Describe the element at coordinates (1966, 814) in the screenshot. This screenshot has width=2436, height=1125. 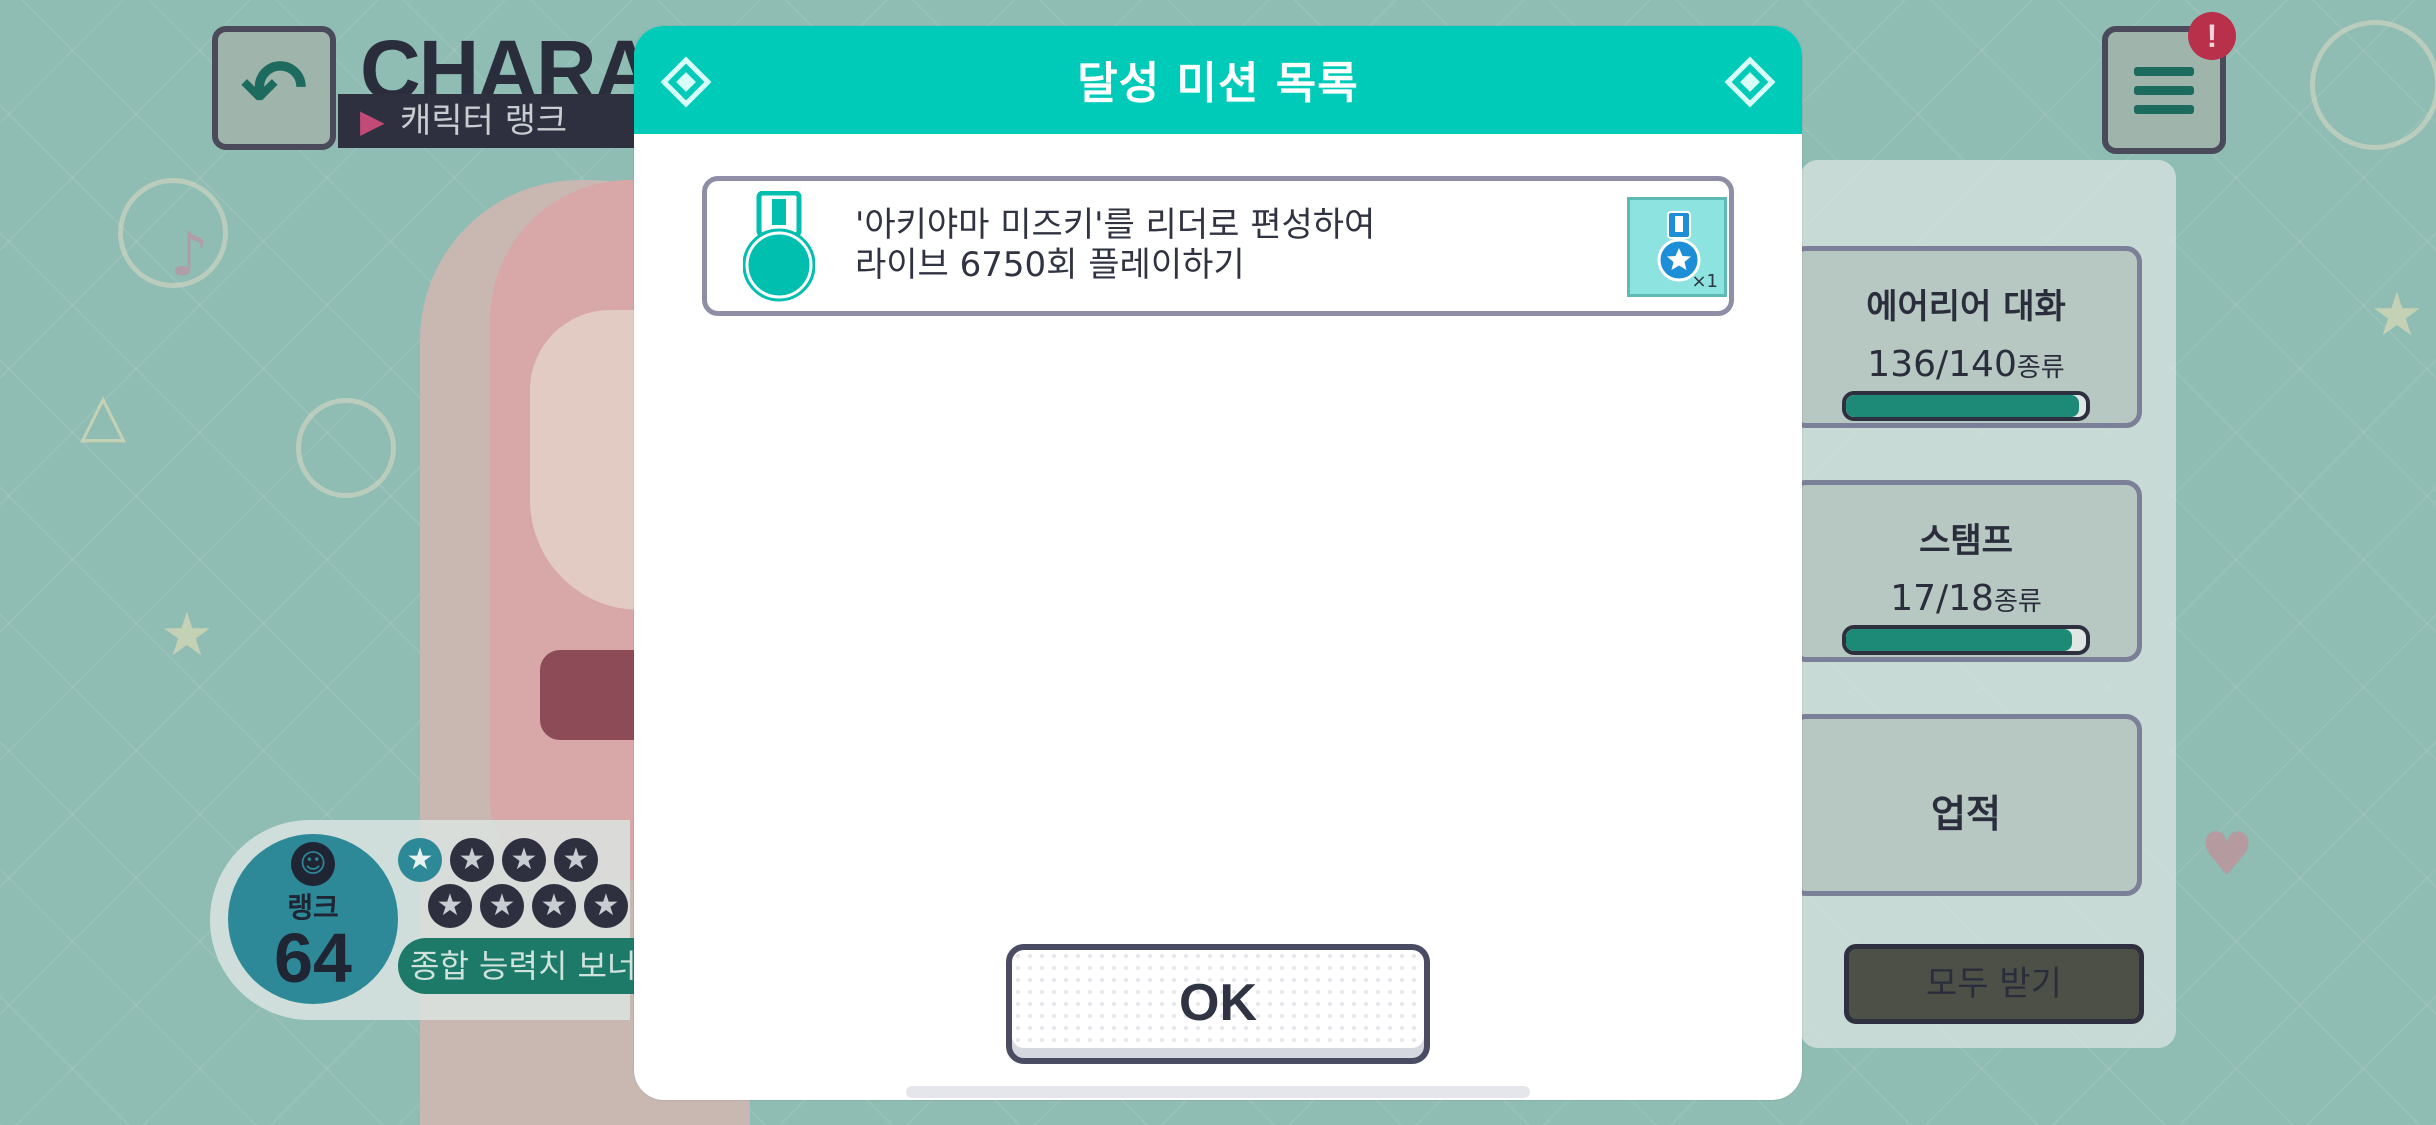
I see `achievements-label: 업적` at that location.